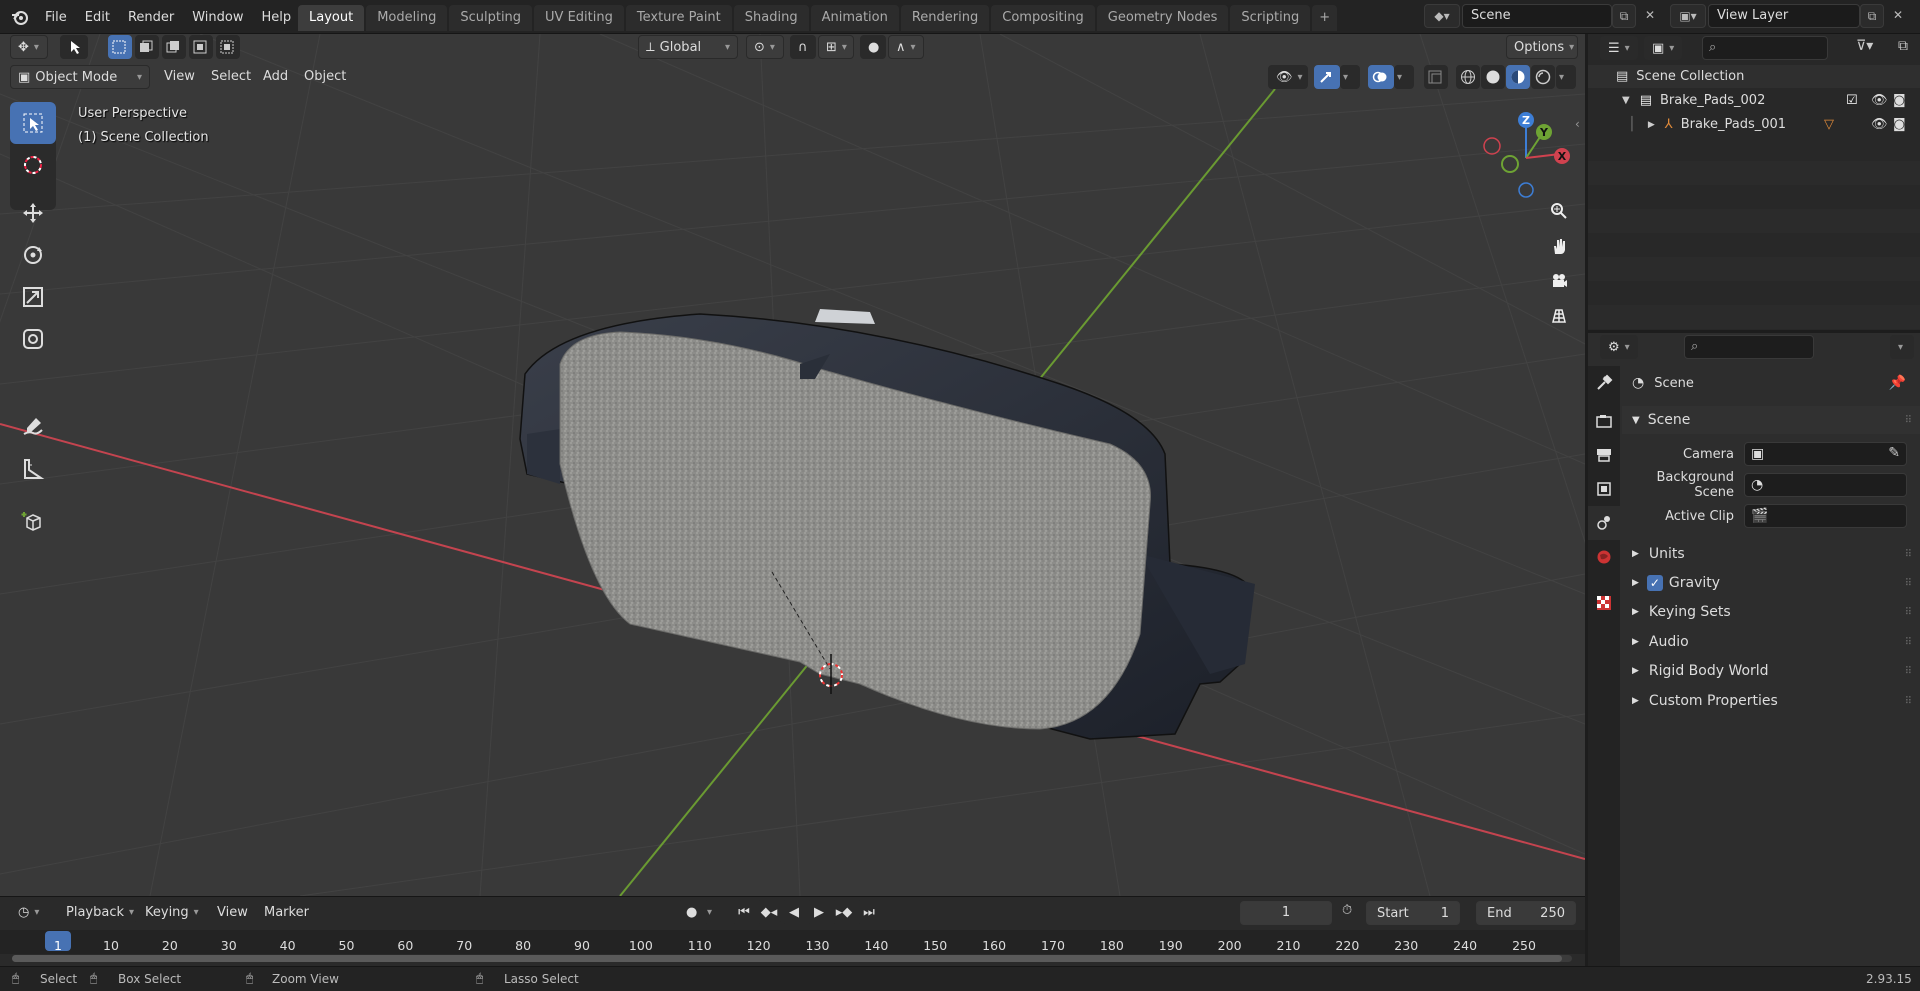  Describe the element at coordinates (1765, 48) in the screenshot. I see `outliner-search-input: ⌕` at that location.